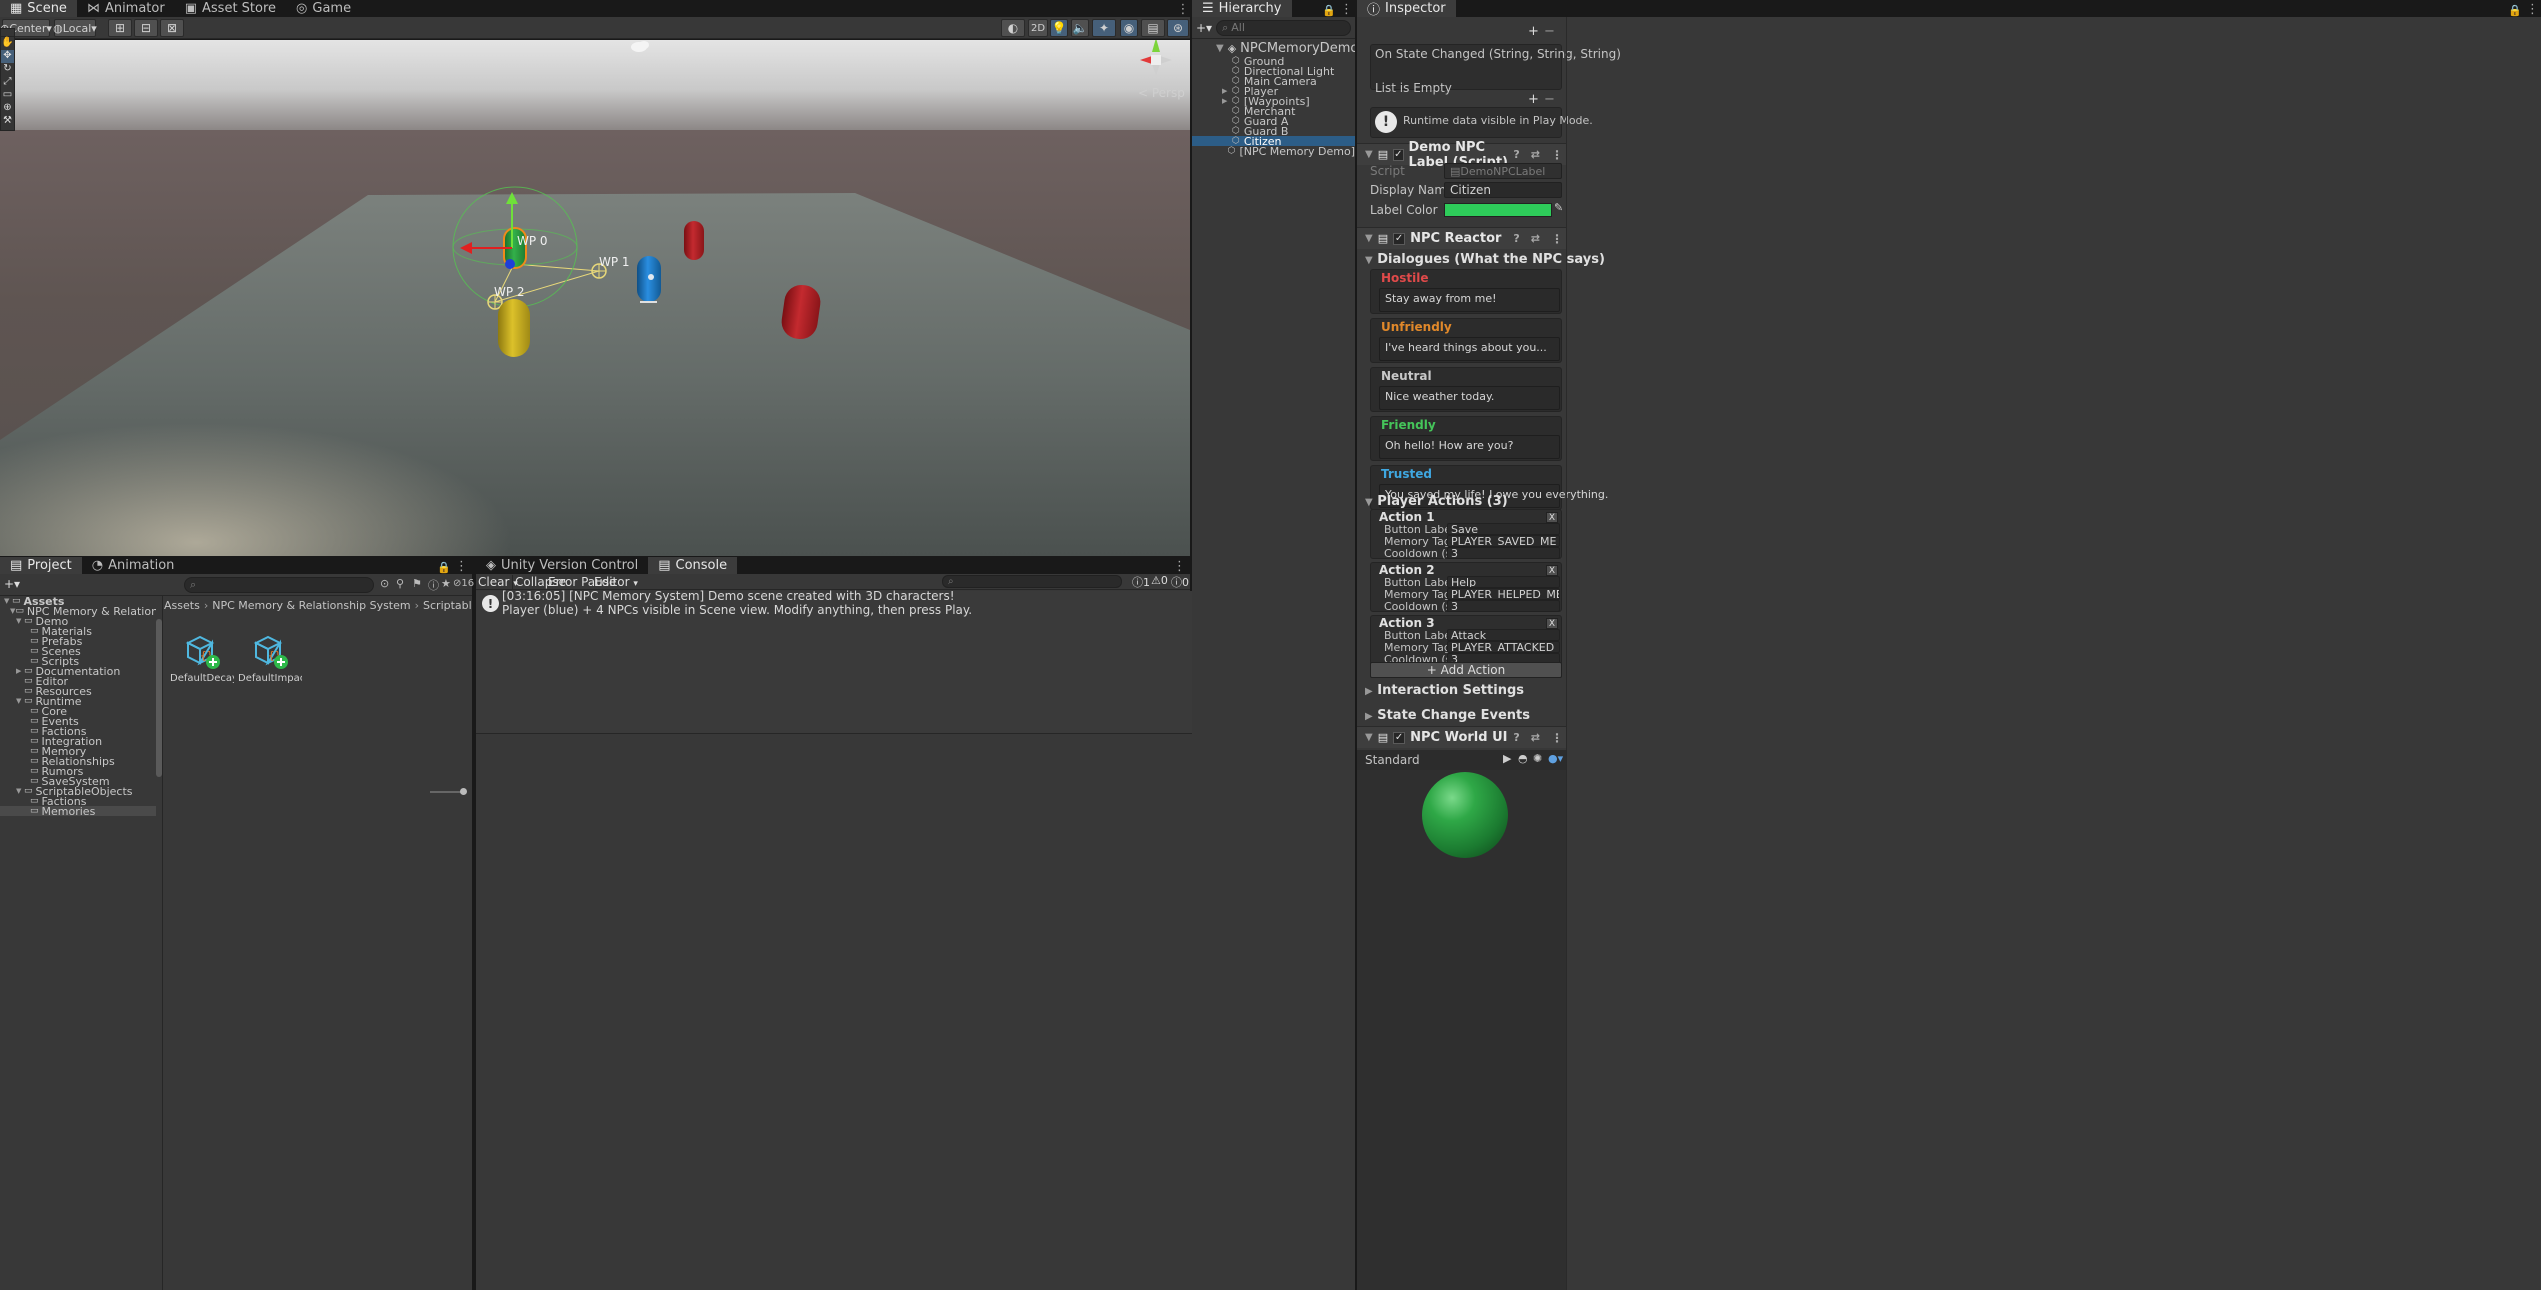 The width and height of the screenshot is (2541, 1290). Describe the element at coordinates (1161, 93) in the screenshot. I see `projection-label: < Persp` at that location.